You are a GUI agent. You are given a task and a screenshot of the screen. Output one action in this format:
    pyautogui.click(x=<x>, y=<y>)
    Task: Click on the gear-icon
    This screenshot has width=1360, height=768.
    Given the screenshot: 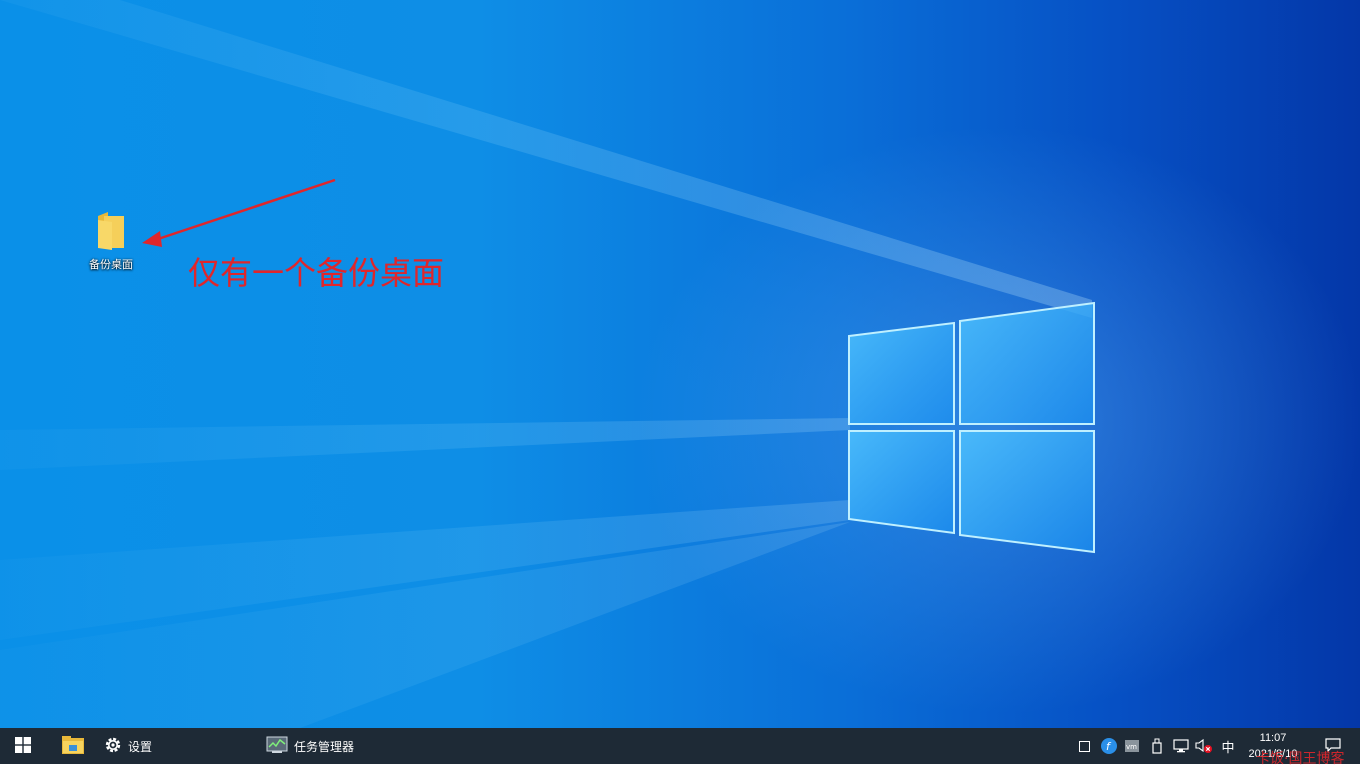 What is the action you would take?
    pyautogui.click(x=113, y=746)
    